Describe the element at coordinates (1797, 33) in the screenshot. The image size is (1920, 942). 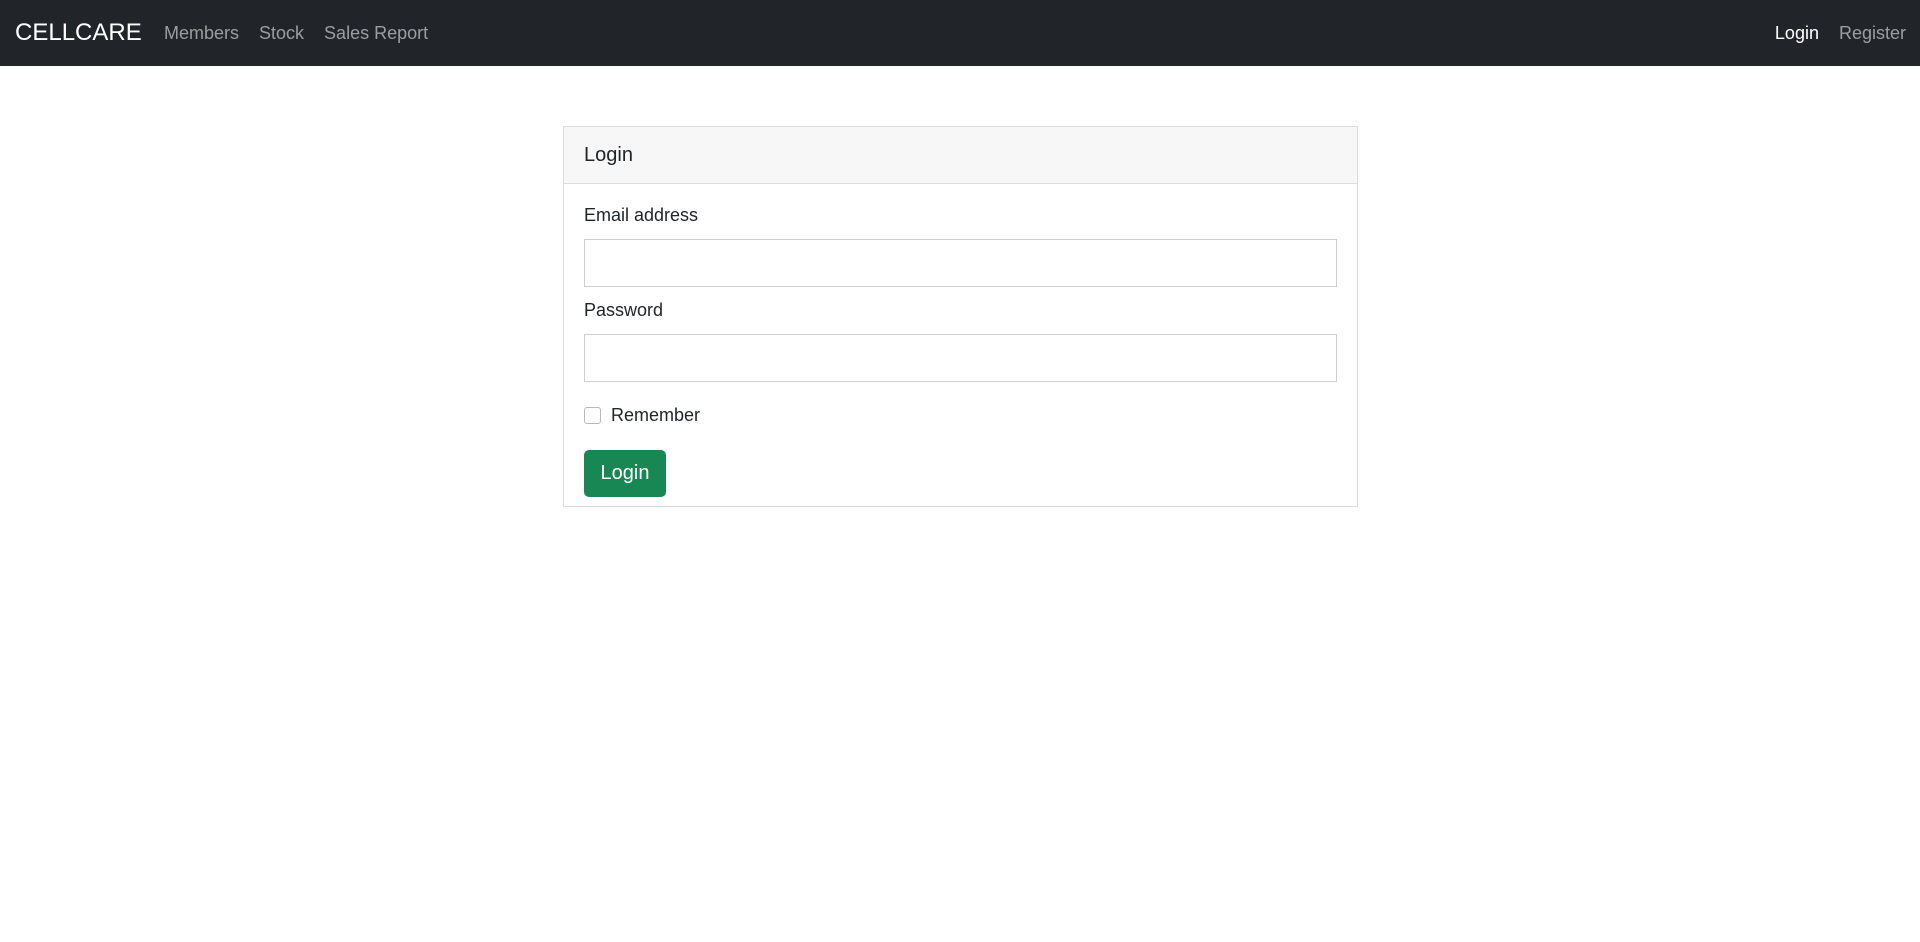
I see `nav-login-link: Login` at that location.